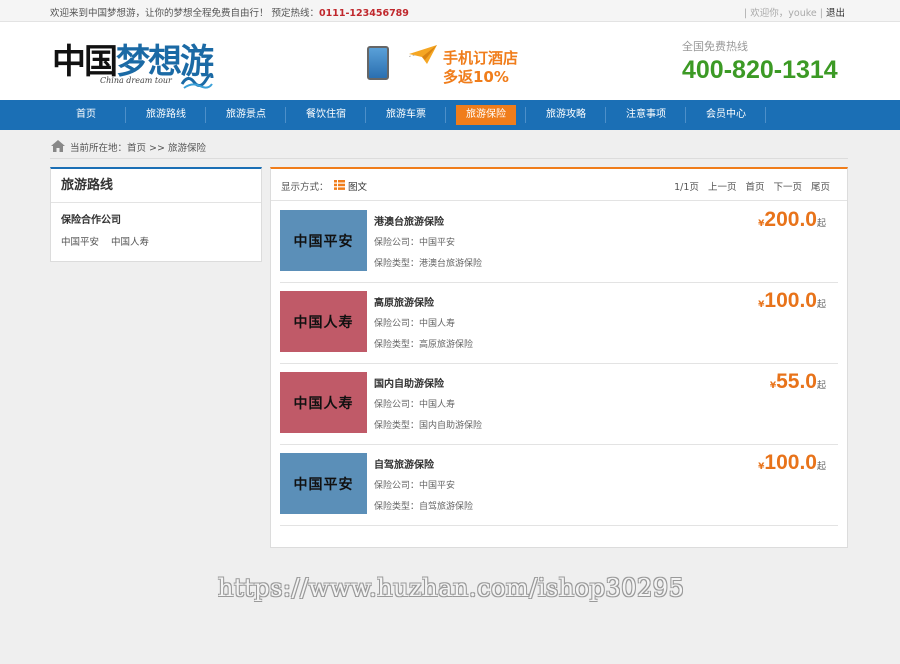 The image size is (900, 664). Describe the element at coordinates (339, 185) in the screenshot. I see `list-view-icon` at that location.